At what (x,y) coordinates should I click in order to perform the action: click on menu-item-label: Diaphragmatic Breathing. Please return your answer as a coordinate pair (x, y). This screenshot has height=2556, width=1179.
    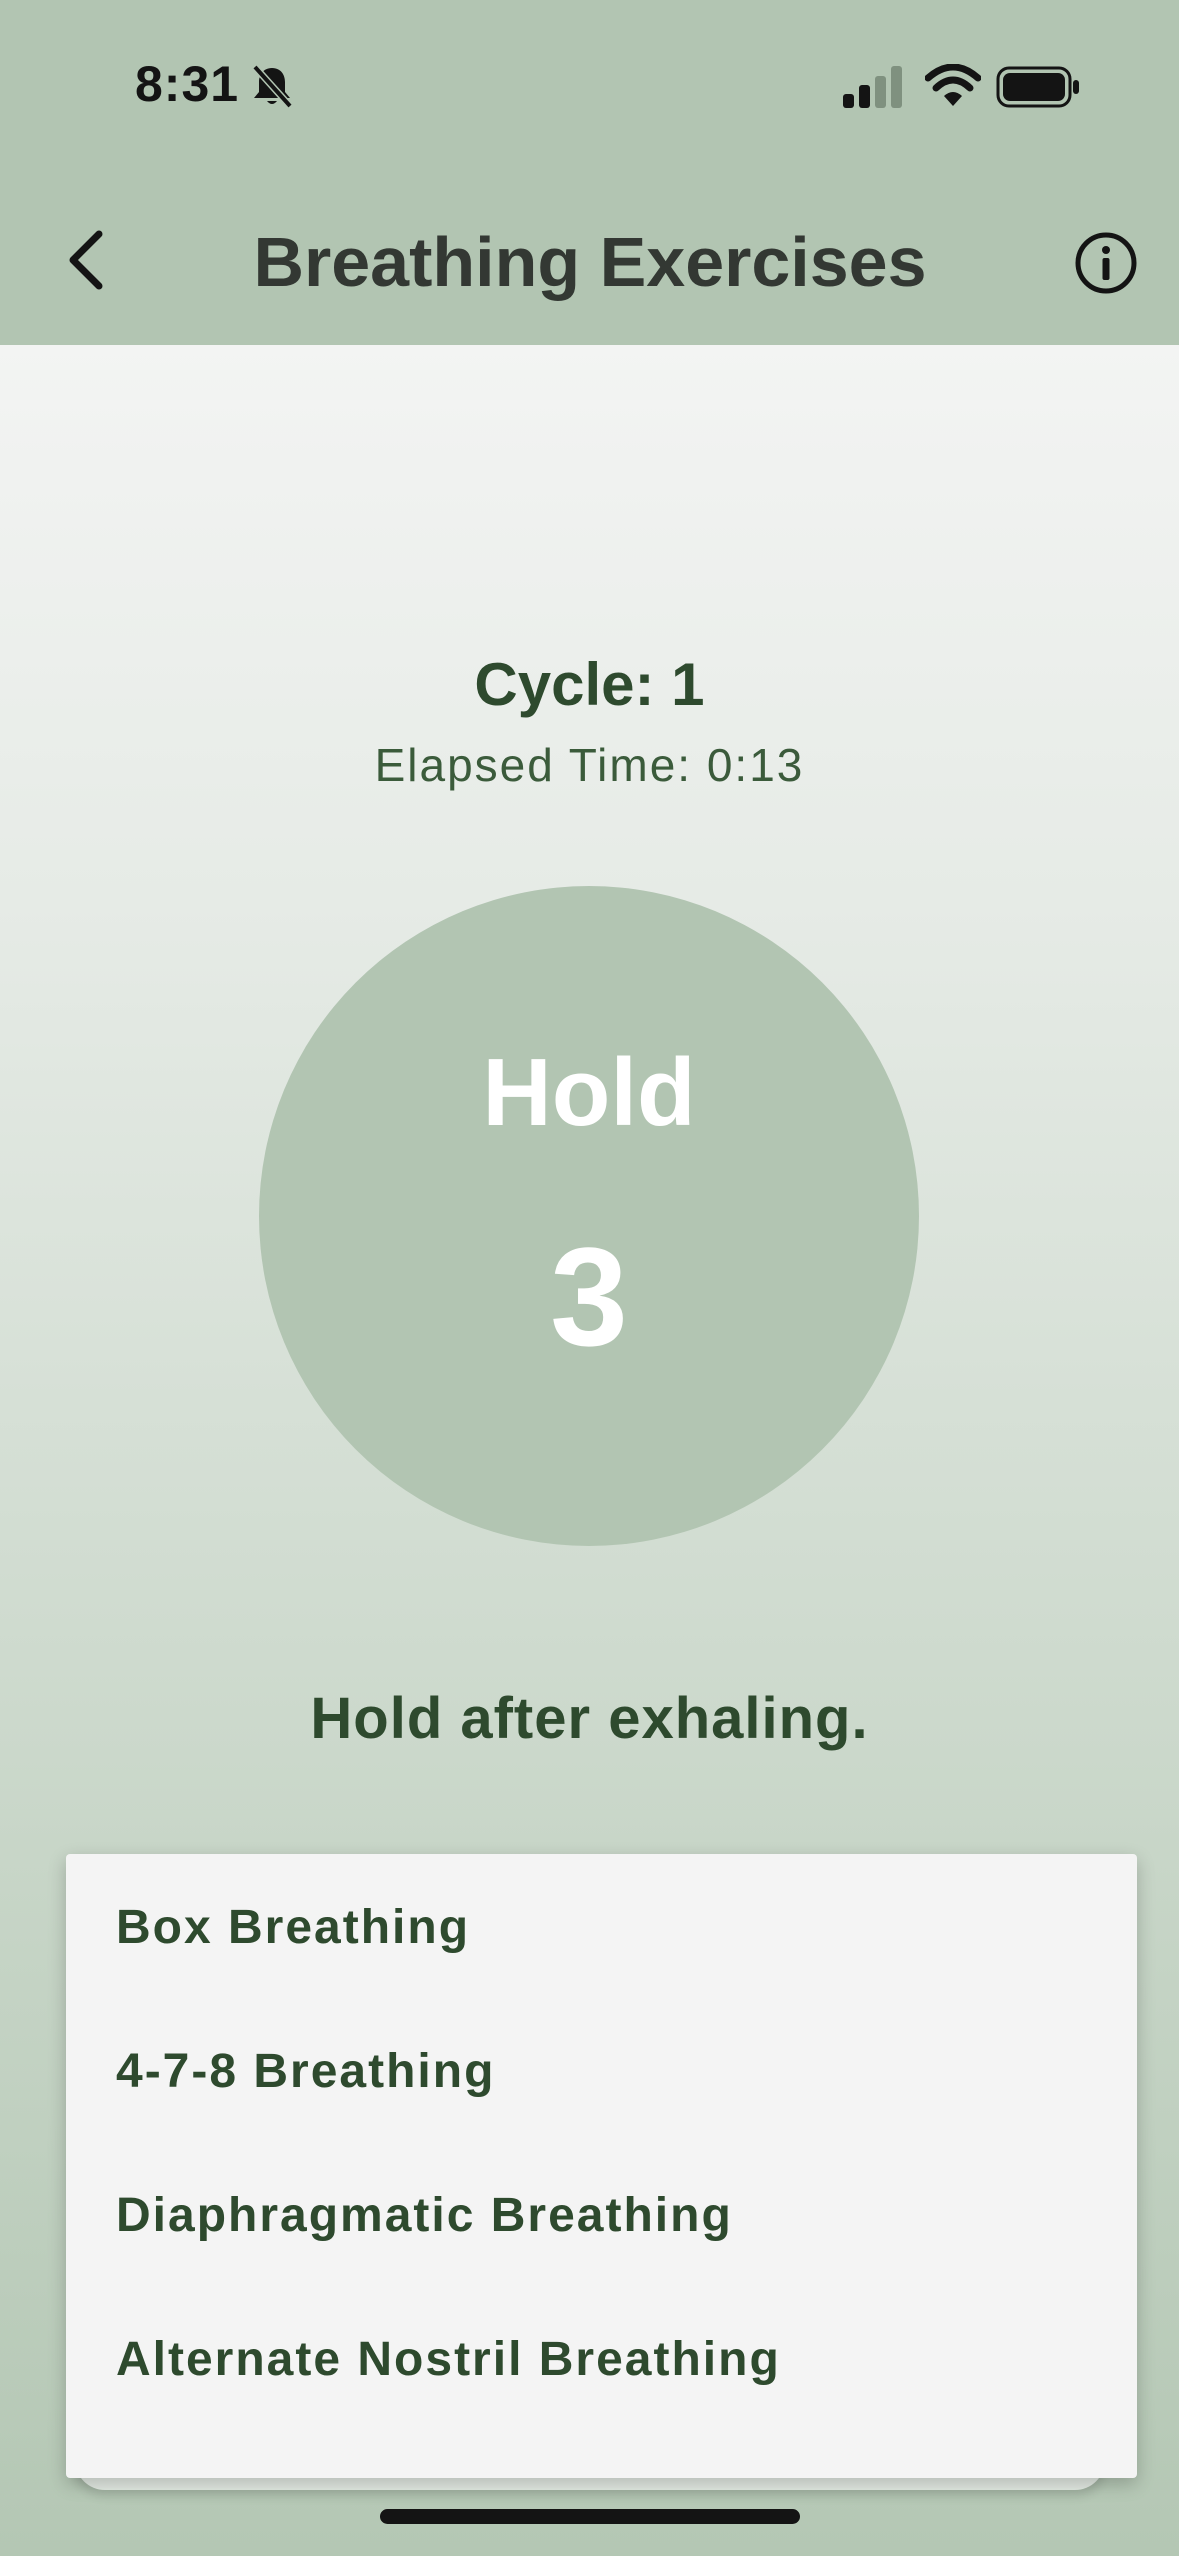
    Looking at the image, I should click on (424, 2215).